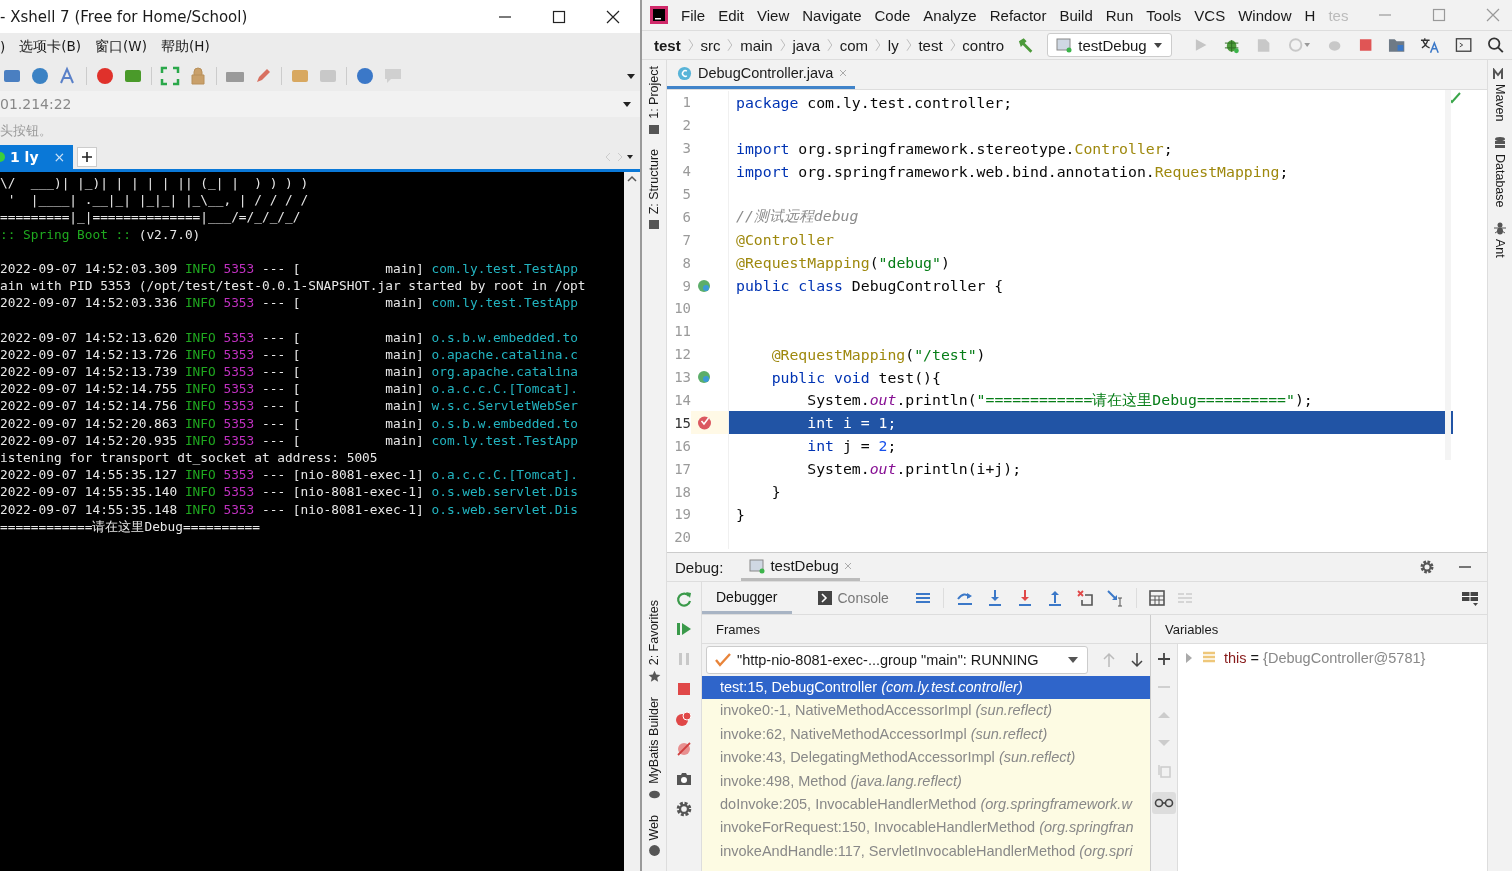  I want to click on drop-frame-icon, so click(1084, 598).